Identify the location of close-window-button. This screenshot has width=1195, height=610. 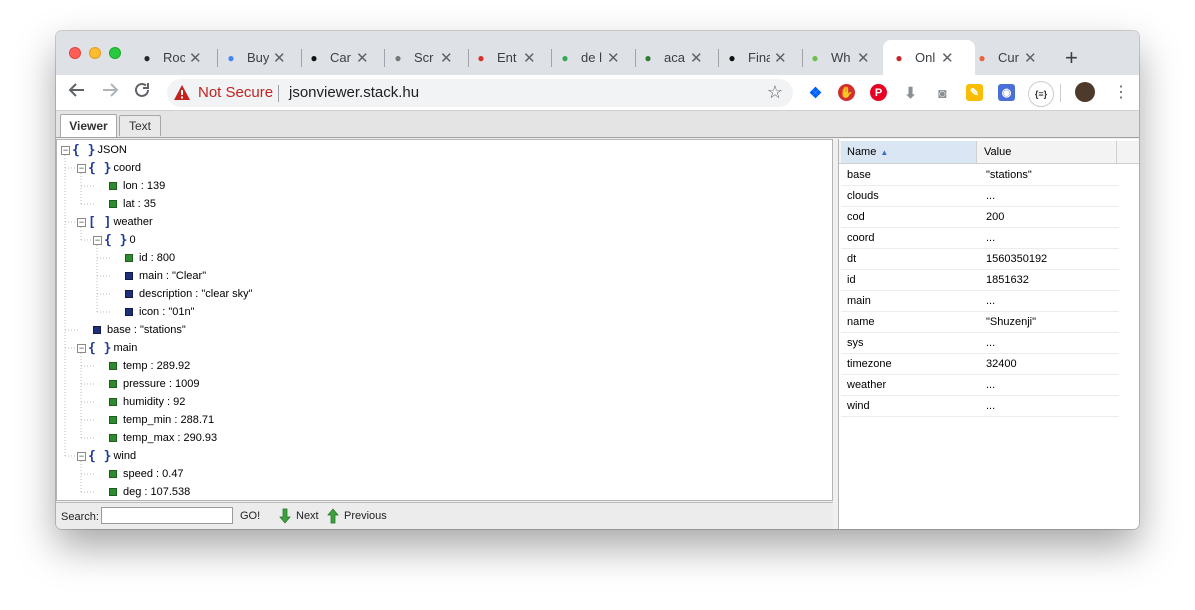
(75, 53).